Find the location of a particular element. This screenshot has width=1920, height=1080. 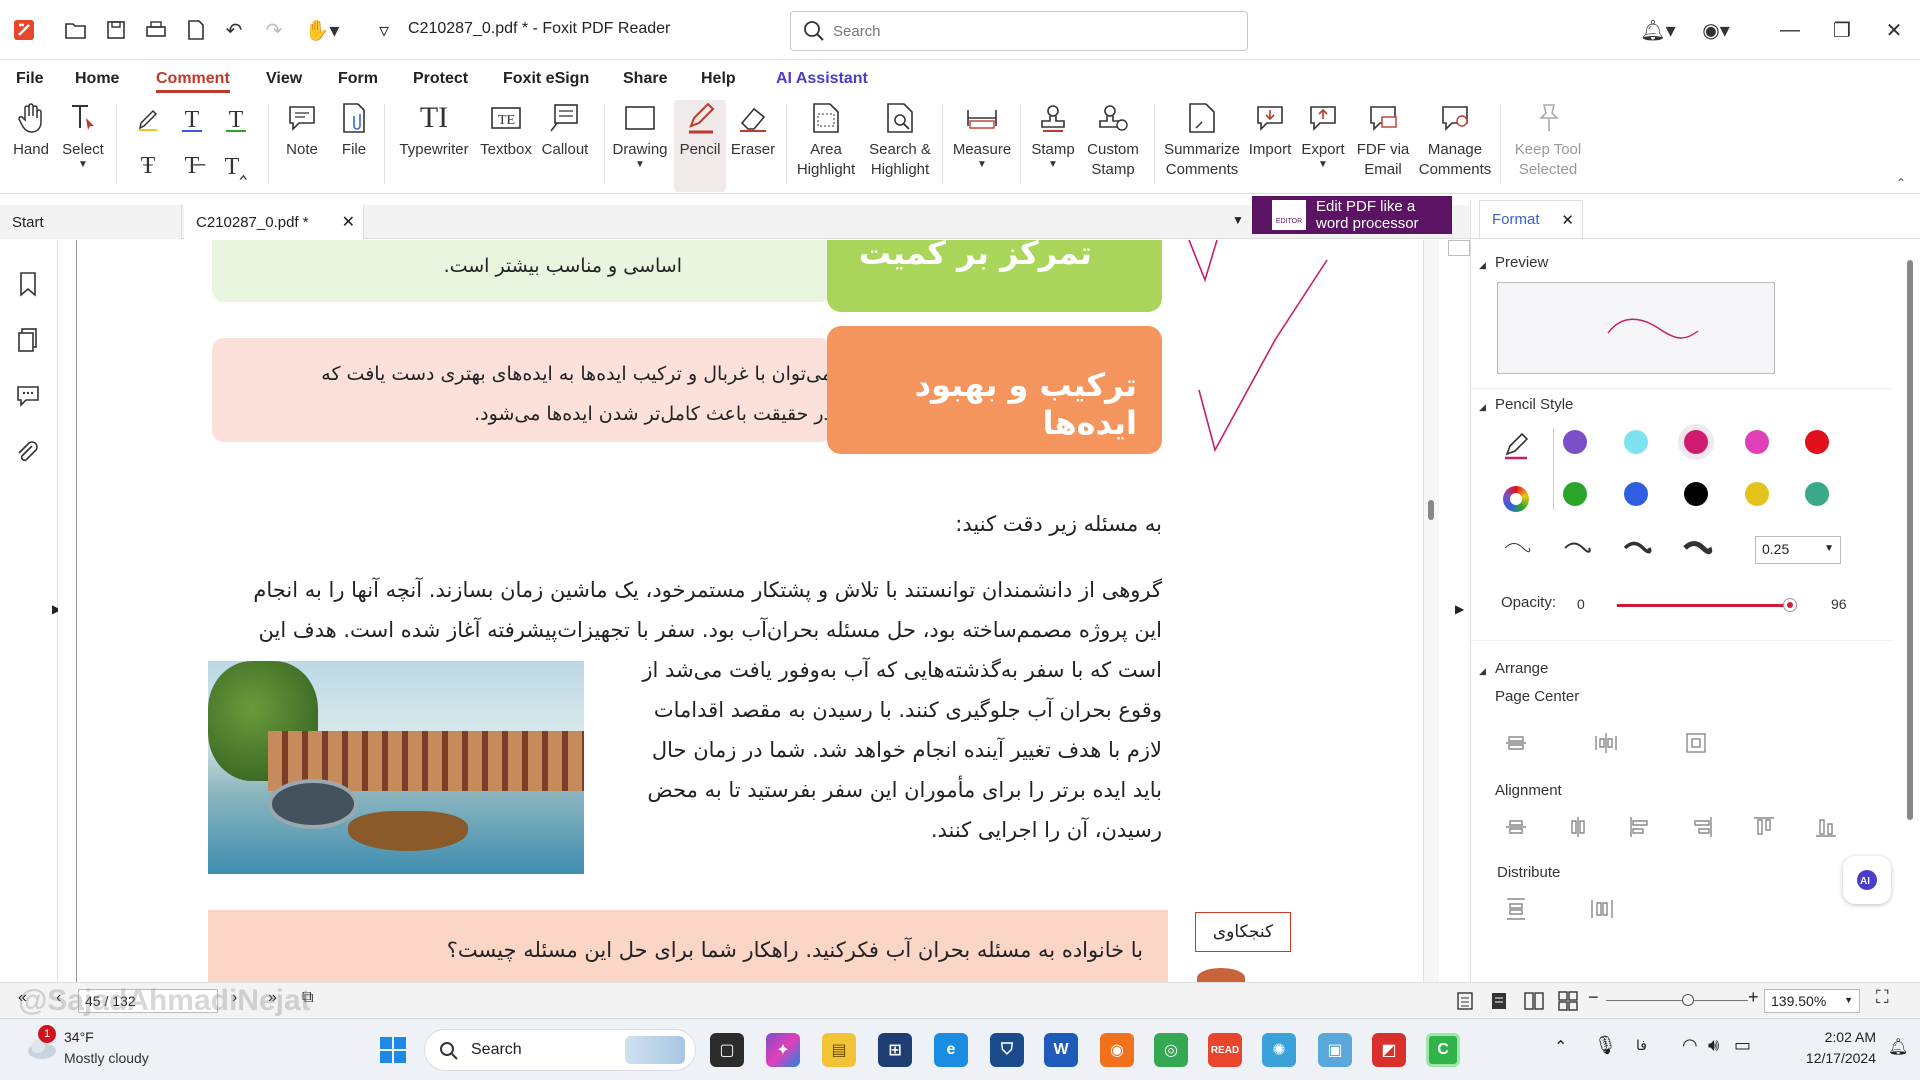

bell-icon: 🔔︎▾ is located at coordinates (1658, 30).